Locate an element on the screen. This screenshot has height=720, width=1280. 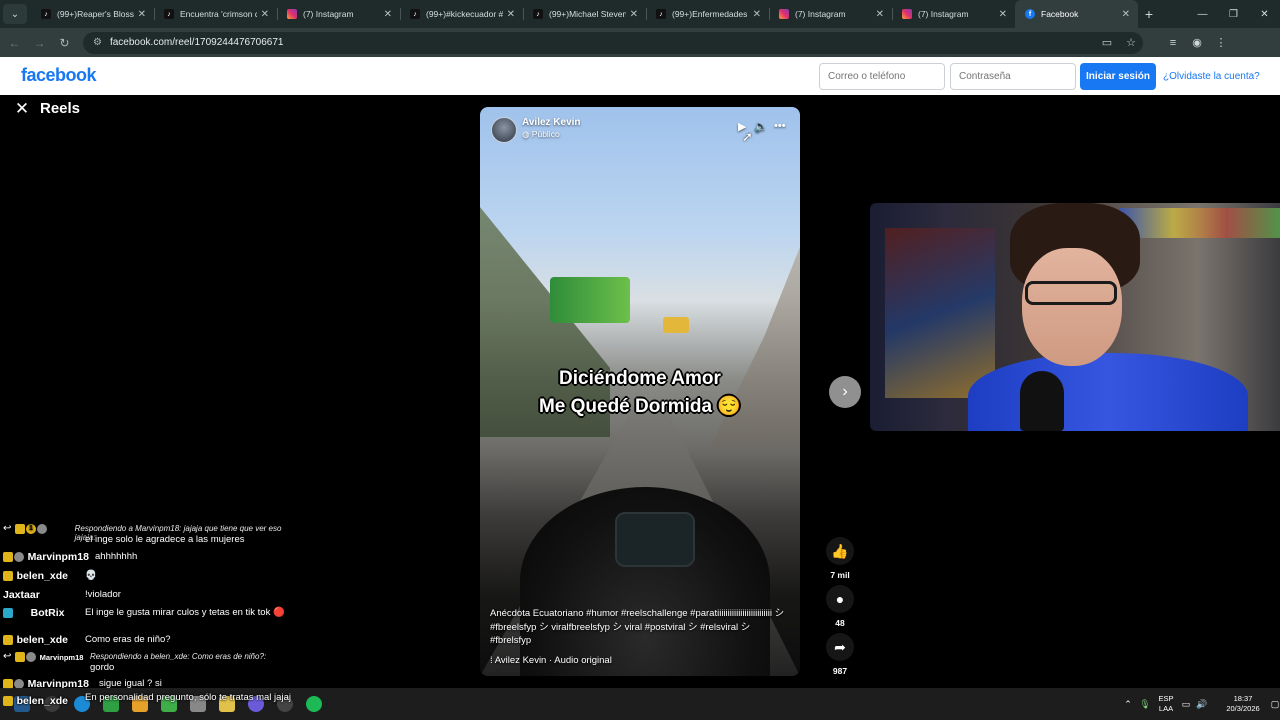
profile-icon: ◉ is located at coordinates (1197, 43).